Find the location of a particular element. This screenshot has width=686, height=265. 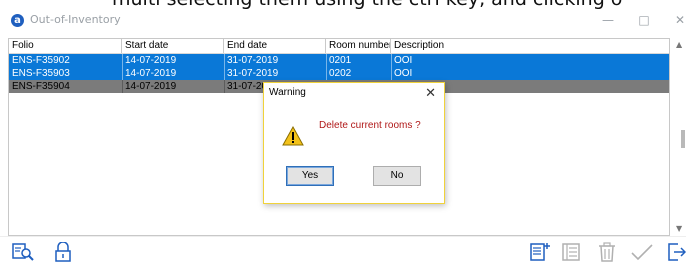

trash-icon is located at coordinates (607, 252).